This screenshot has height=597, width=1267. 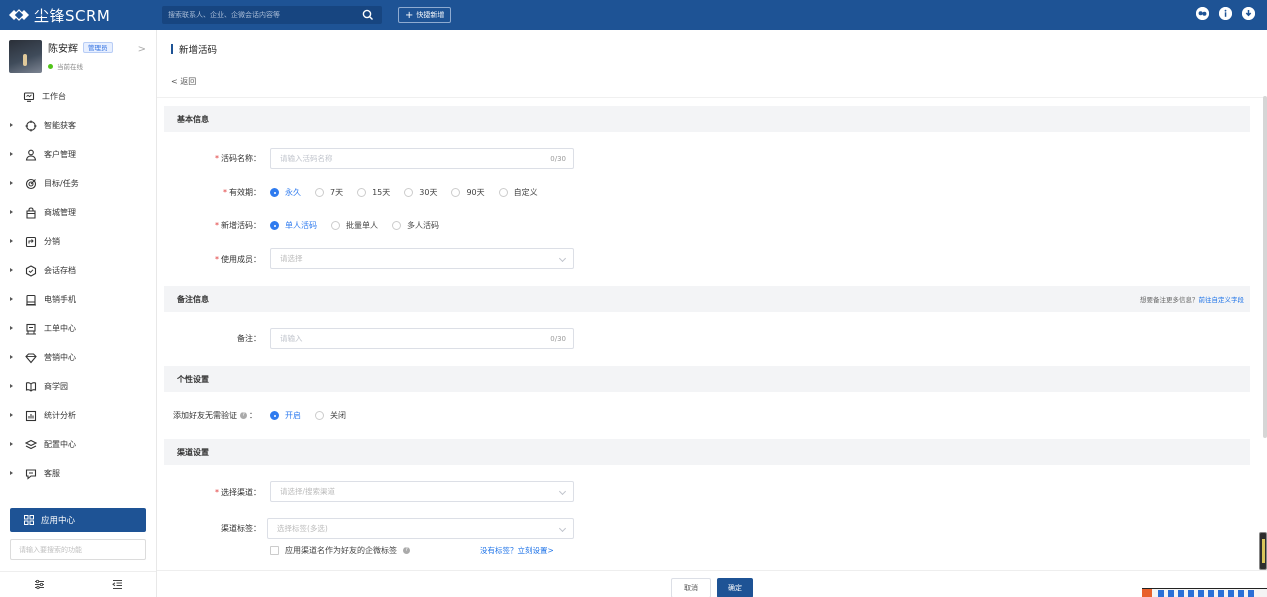 I want to click on search-icon, so click(x=368, y=15).